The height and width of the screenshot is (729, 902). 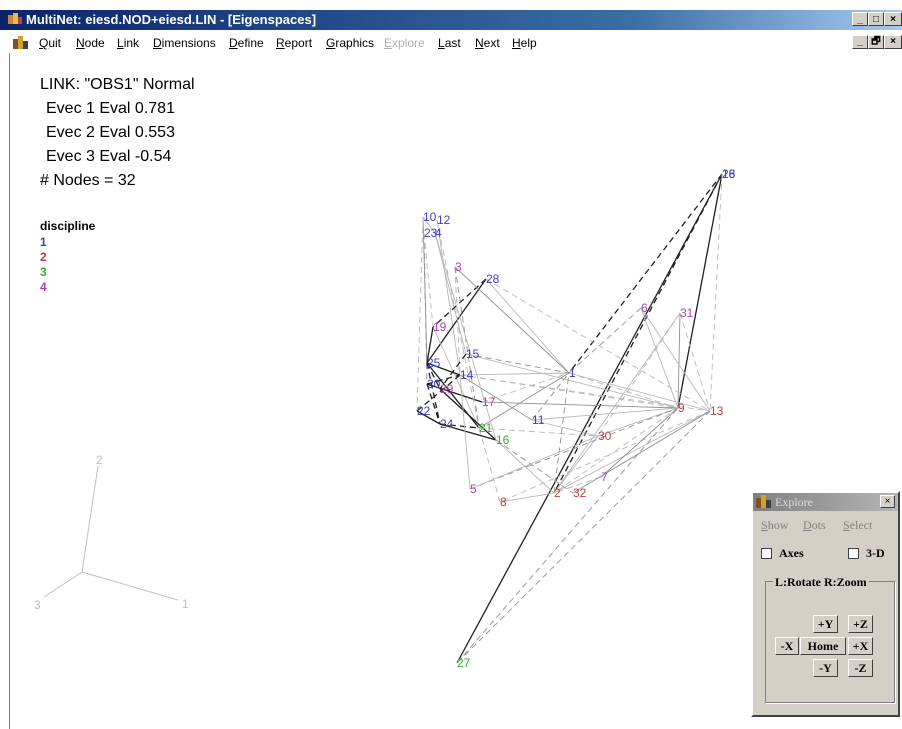 I want to click on axis-2-label: 2, so click(x=99, y=460).